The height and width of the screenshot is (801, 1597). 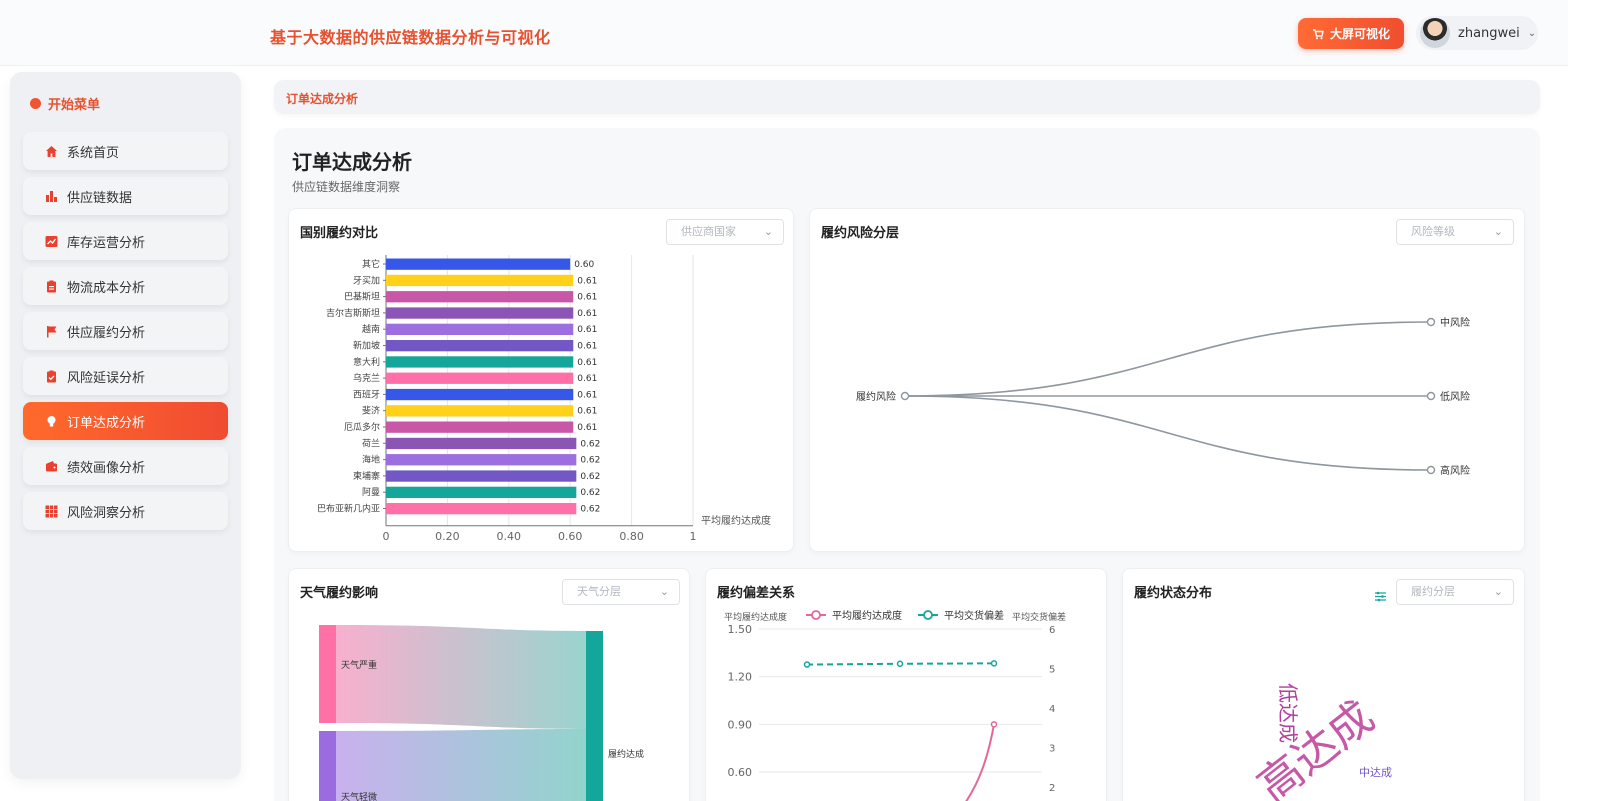 What do you see at coordinates (755, 617) in the screenshot?
I see `y-left-axis-label: 平均履约达成度` at bounding box center [755, 617].